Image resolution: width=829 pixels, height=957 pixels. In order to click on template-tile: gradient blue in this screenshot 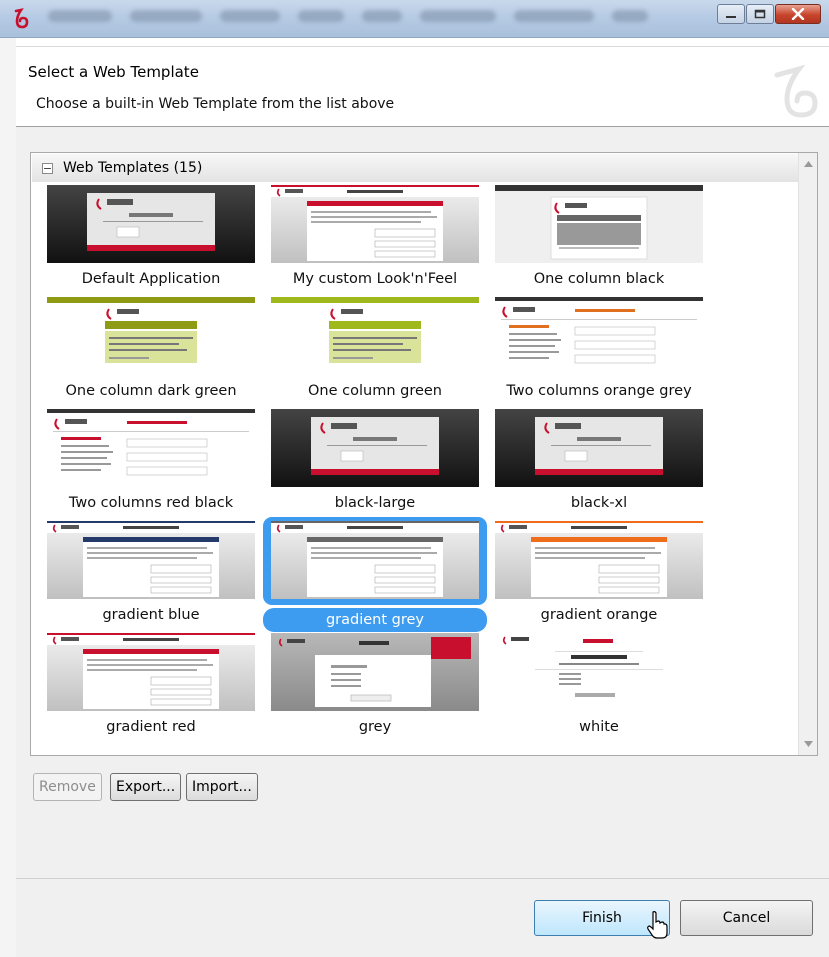, I will do `click(149, 577)`.